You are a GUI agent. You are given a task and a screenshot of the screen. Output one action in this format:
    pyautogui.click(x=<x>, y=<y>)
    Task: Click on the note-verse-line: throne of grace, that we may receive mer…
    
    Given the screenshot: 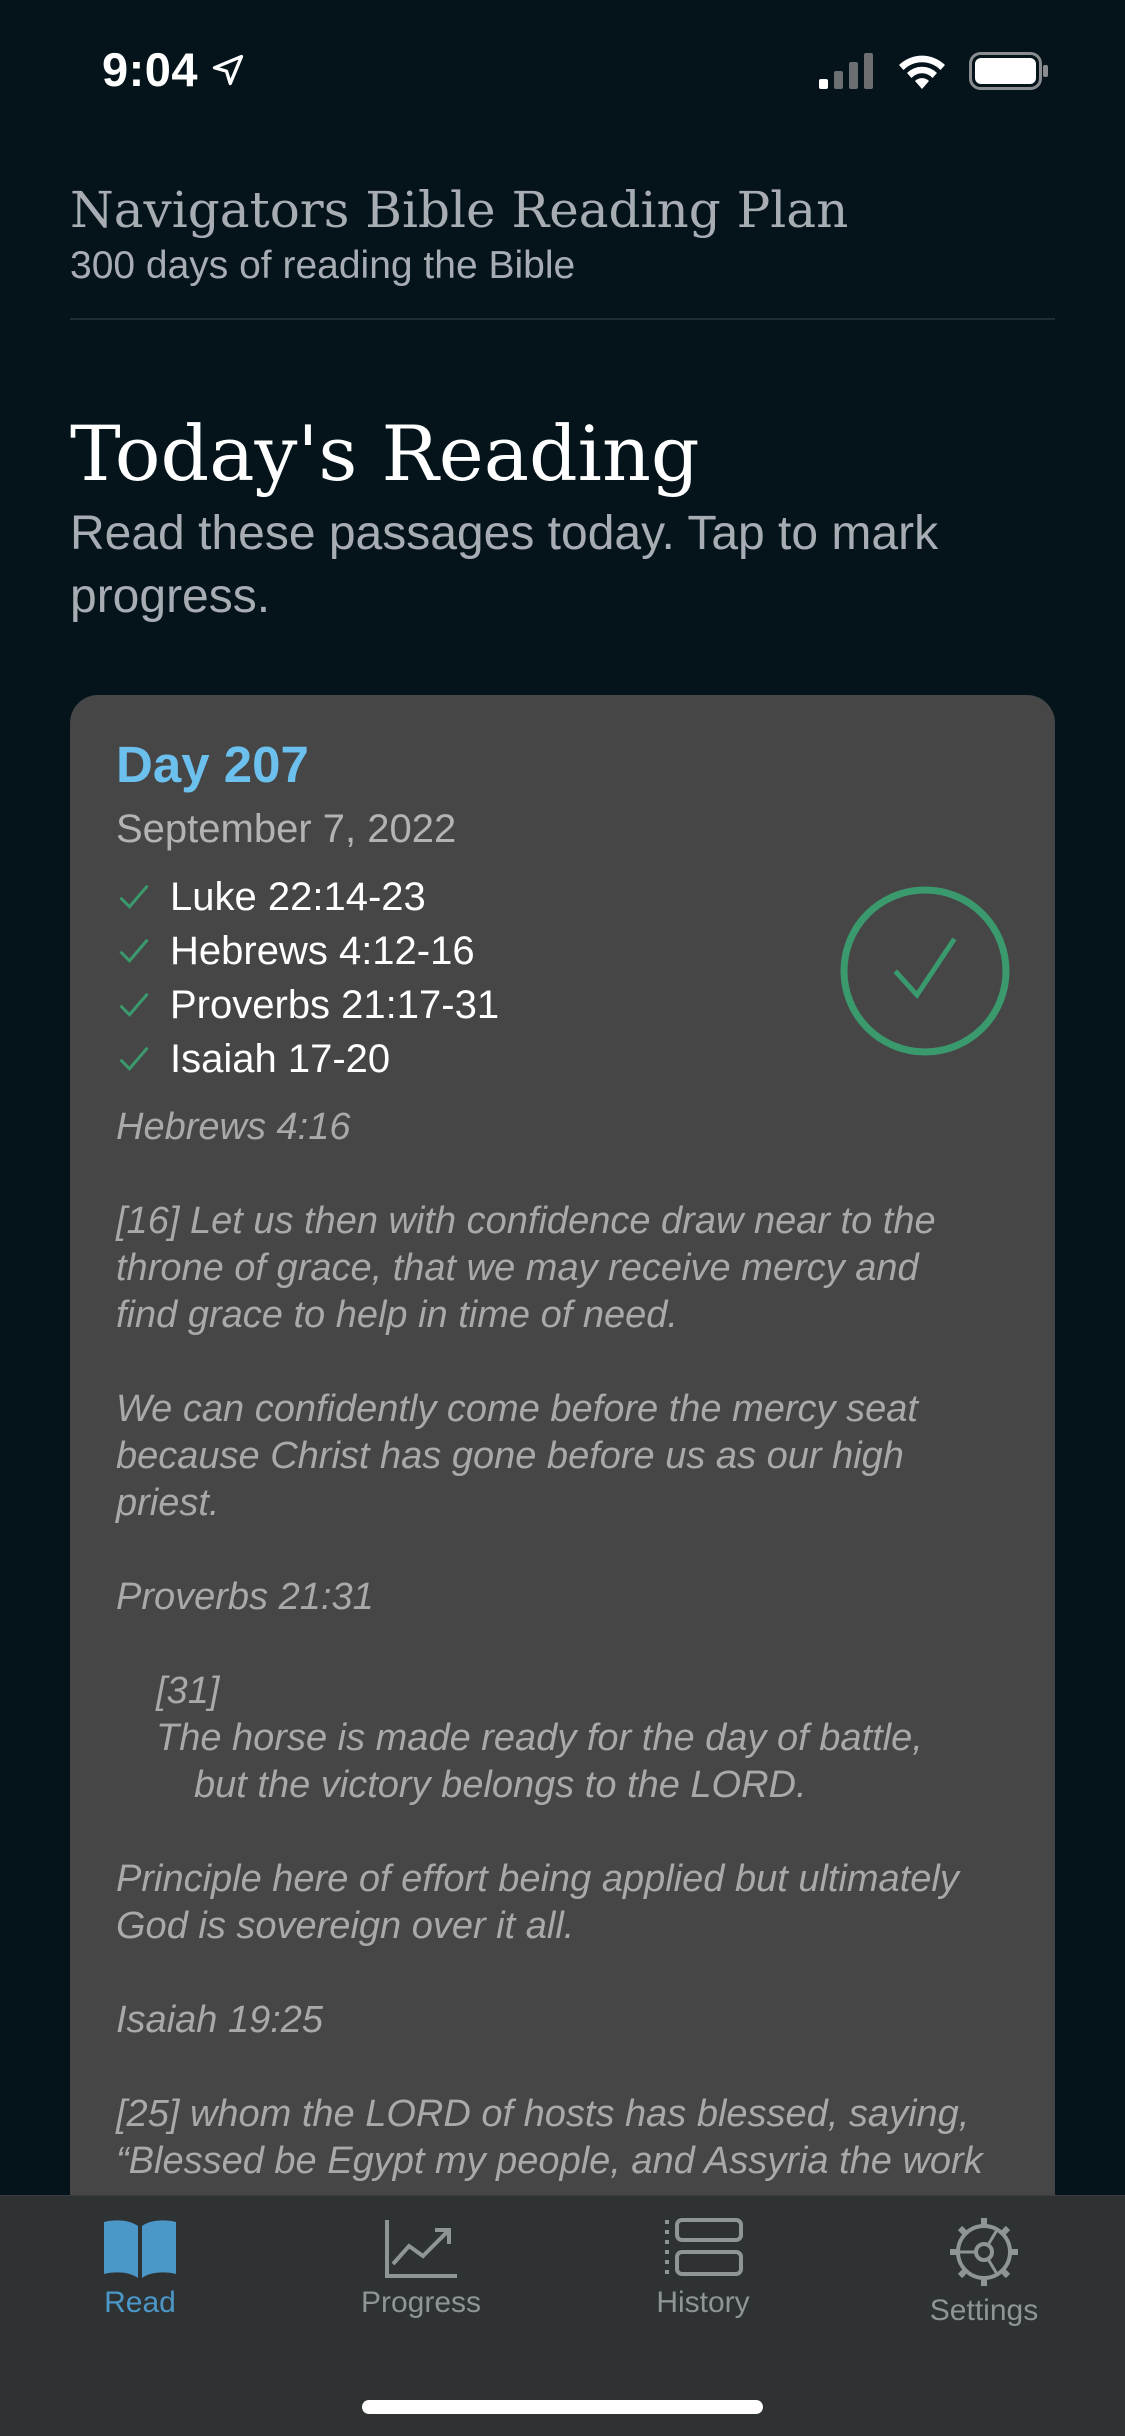 What is the action you would take?
    pyautogui.click(x=517, y=1268)
    